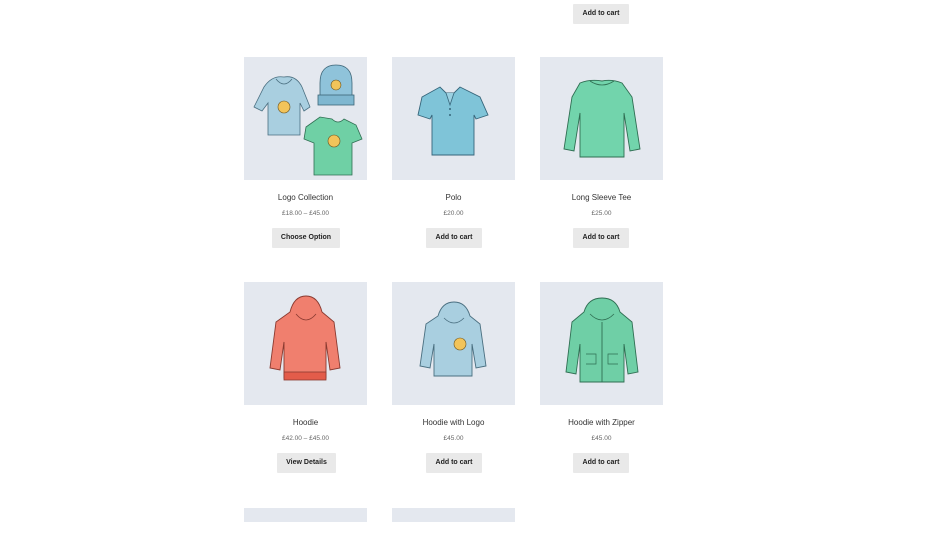 The image size is (949, 534). What do you see at coordinates (601, 463) in the screenshot?
I see `add-to-cart-button-hoodie-with-zipper: Add to cart` at bounding box center [601, 463].